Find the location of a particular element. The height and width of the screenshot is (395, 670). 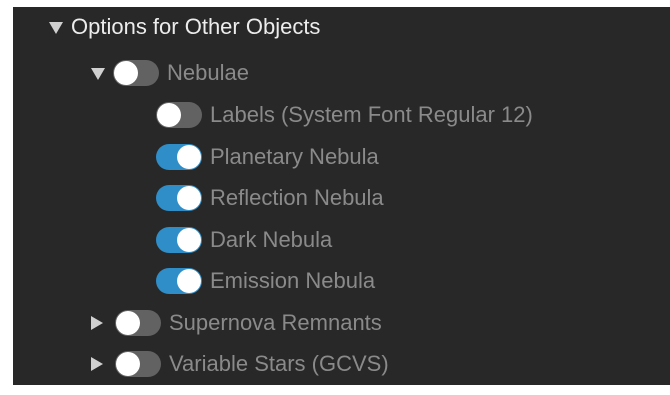

nebula-item-planetary: Planetary Nebula is located at coordinates (267, 157).